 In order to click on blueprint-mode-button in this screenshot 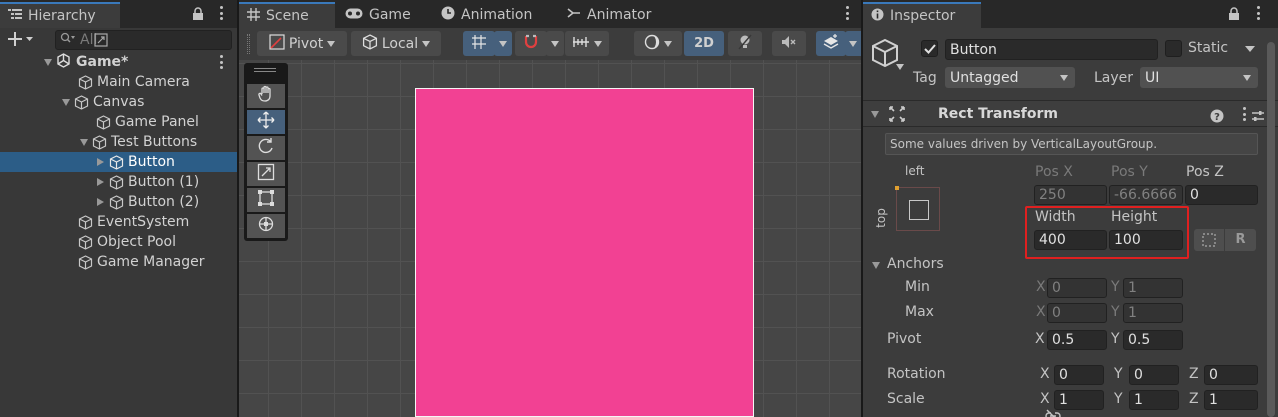, I will do `click(1209, 240)`.